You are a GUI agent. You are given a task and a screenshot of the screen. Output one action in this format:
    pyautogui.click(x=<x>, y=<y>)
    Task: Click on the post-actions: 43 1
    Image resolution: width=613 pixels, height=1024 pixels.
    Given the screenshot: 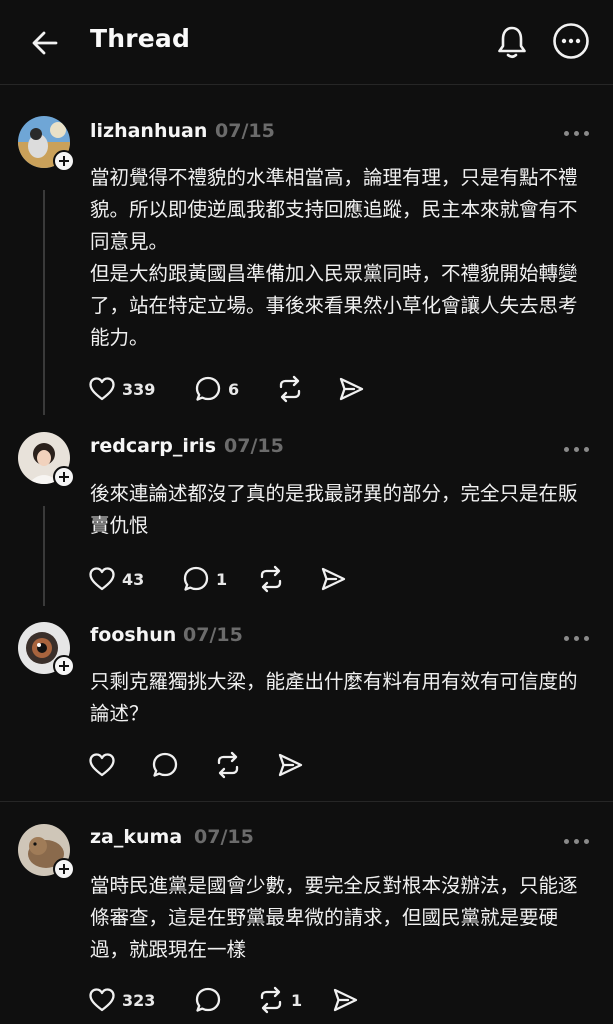 What is the action you would take?
    pyautogui.click(x=338, y=579)
    